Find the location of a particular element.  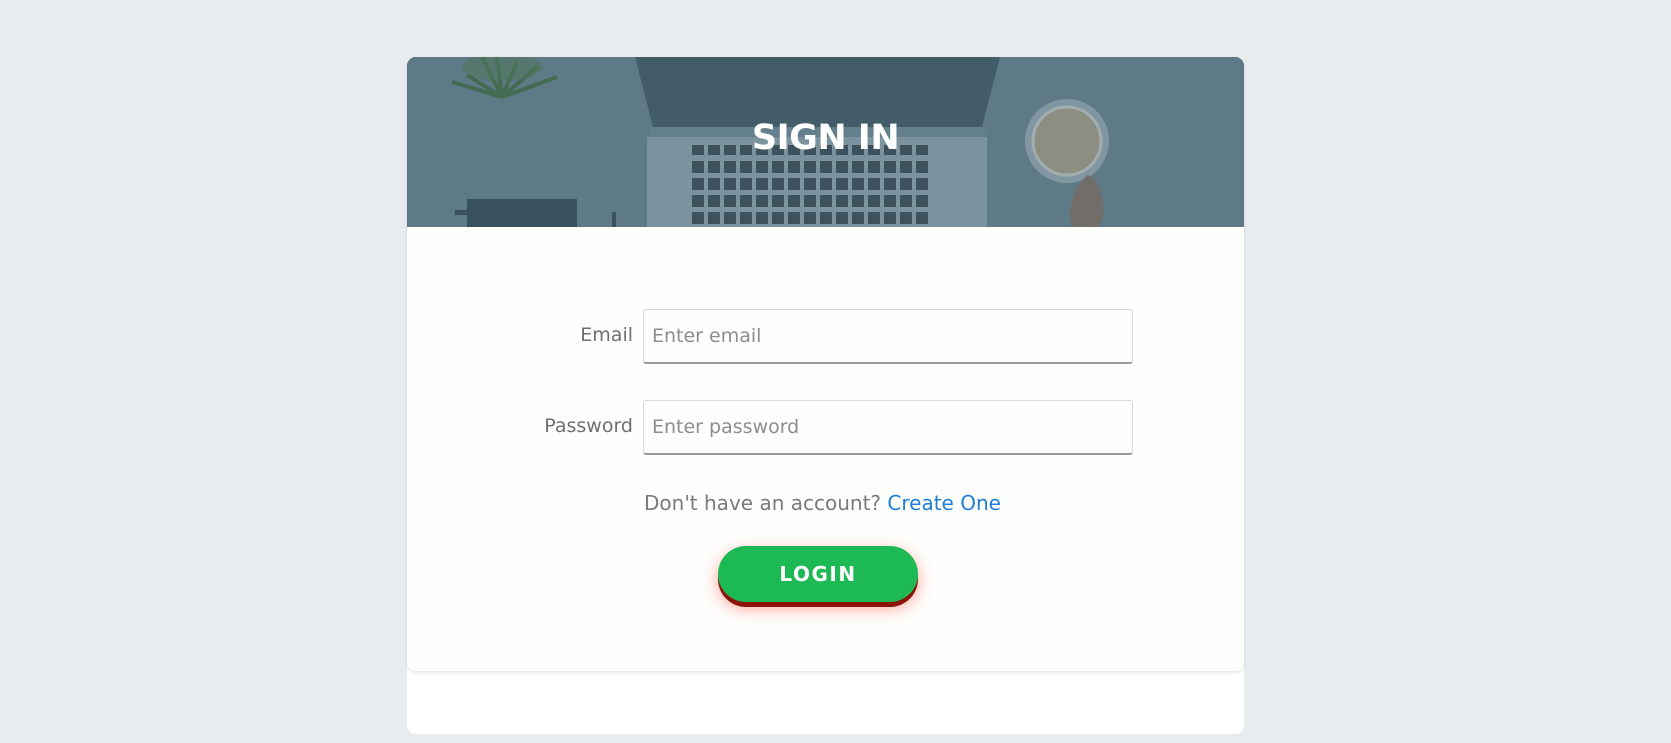

page-title: SIGN IN is located at coordinates (825, 138).